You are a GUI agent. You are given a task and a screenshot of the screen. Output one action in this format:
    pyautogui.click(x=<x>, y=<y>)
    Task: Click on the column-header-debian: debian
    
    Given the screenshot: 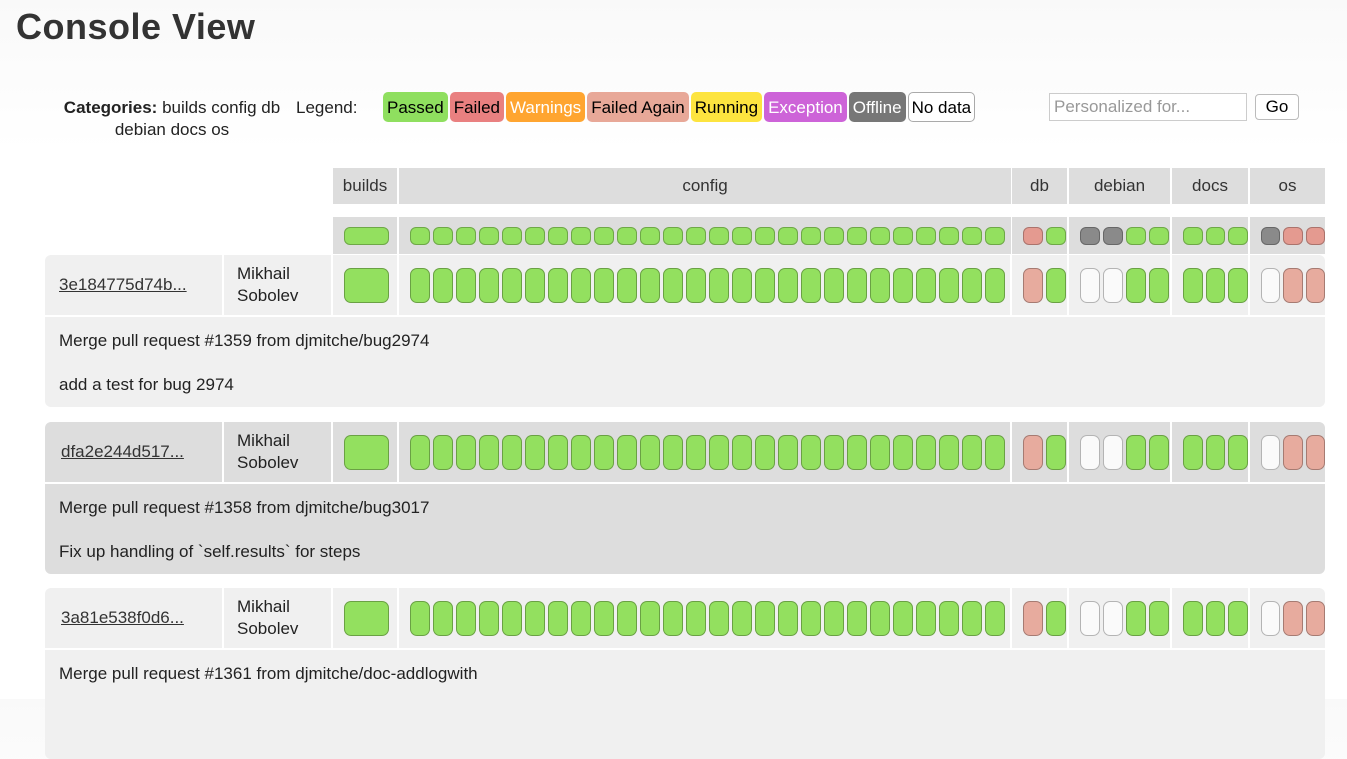 What is the action you would take?
    pyautogui.click(x=1119, y=186)
    